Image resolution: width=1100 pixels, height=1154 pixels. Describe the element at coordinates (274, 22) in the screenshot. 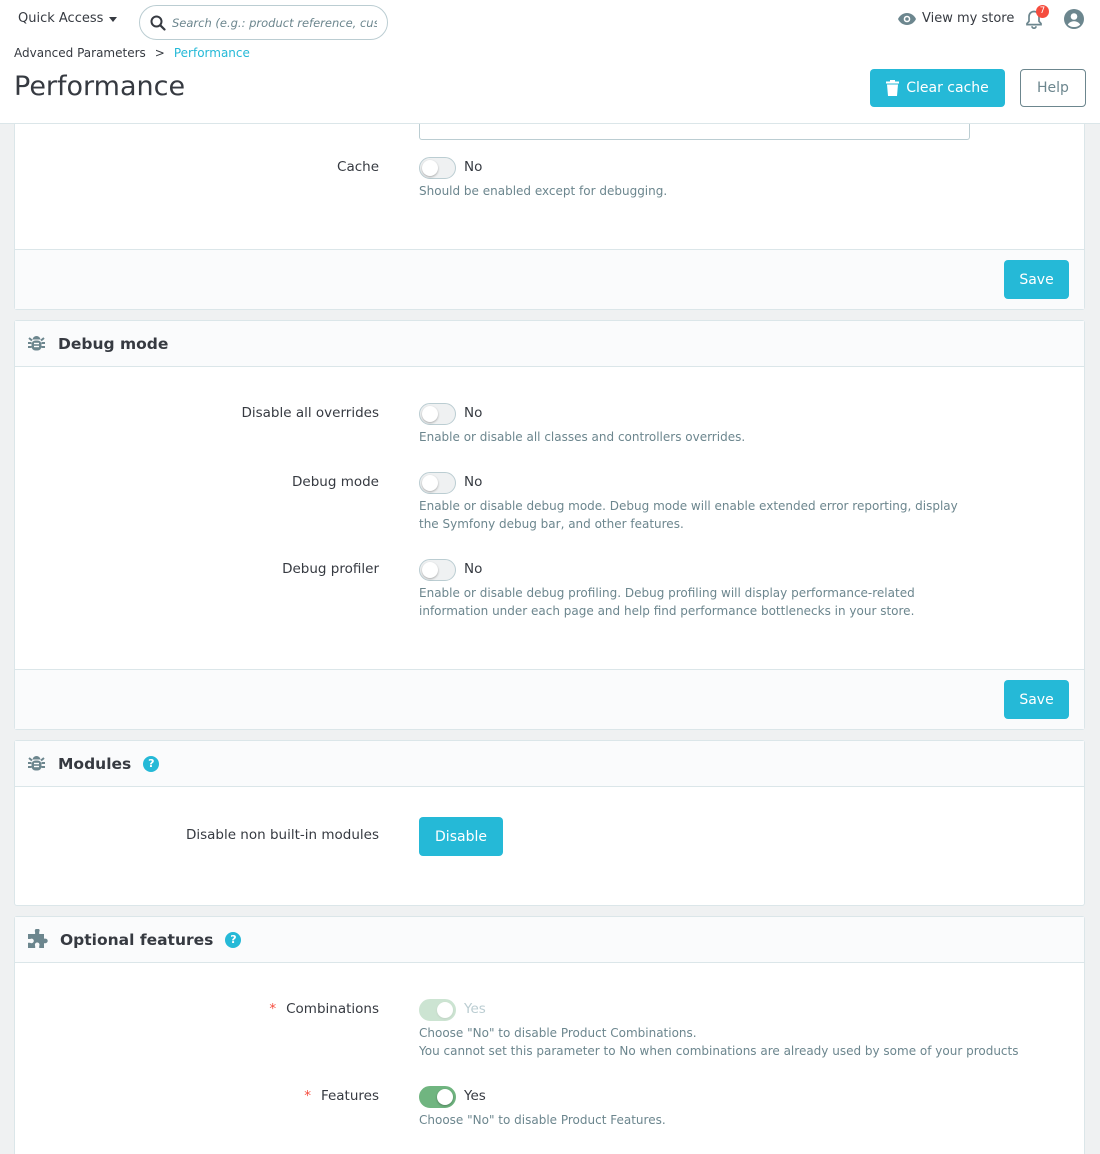

I see `search-input` at that location.